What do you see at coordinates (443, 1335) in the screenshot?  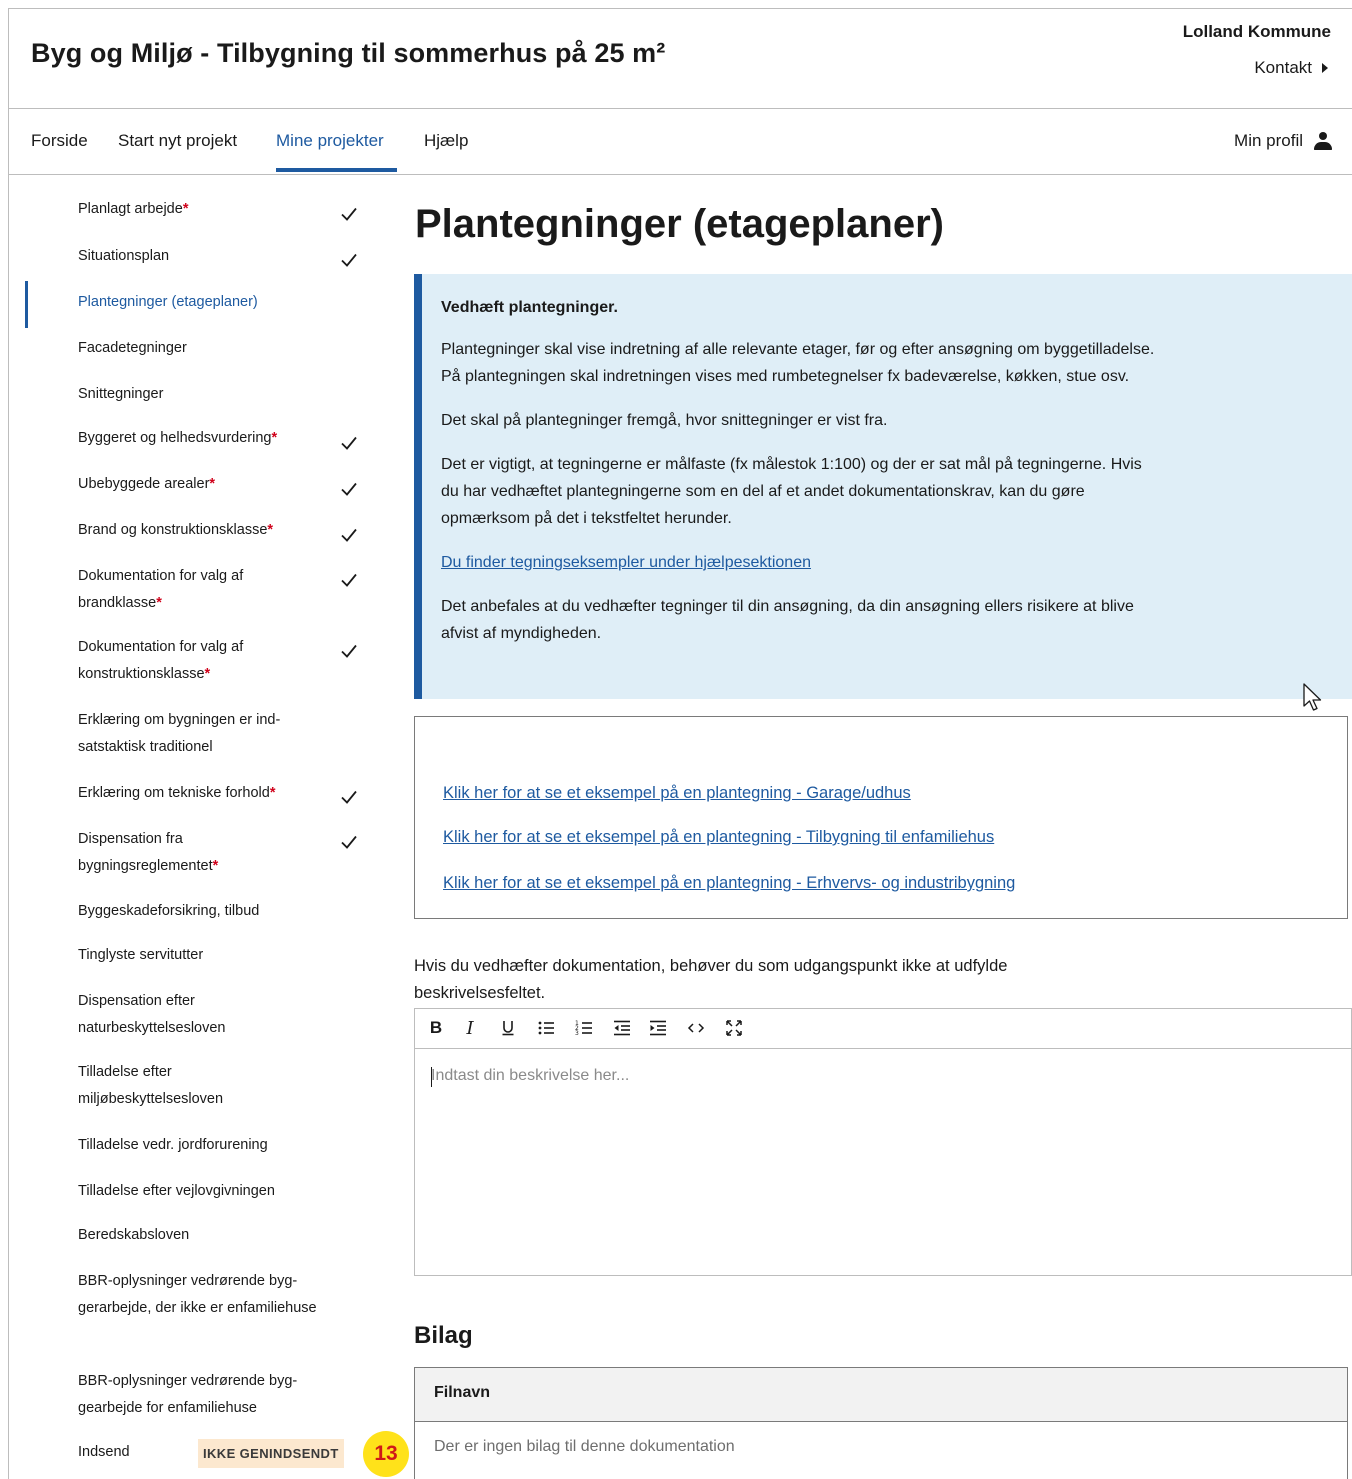 I see `attachments-title: Bilag` at bounding box center [443, 1335].